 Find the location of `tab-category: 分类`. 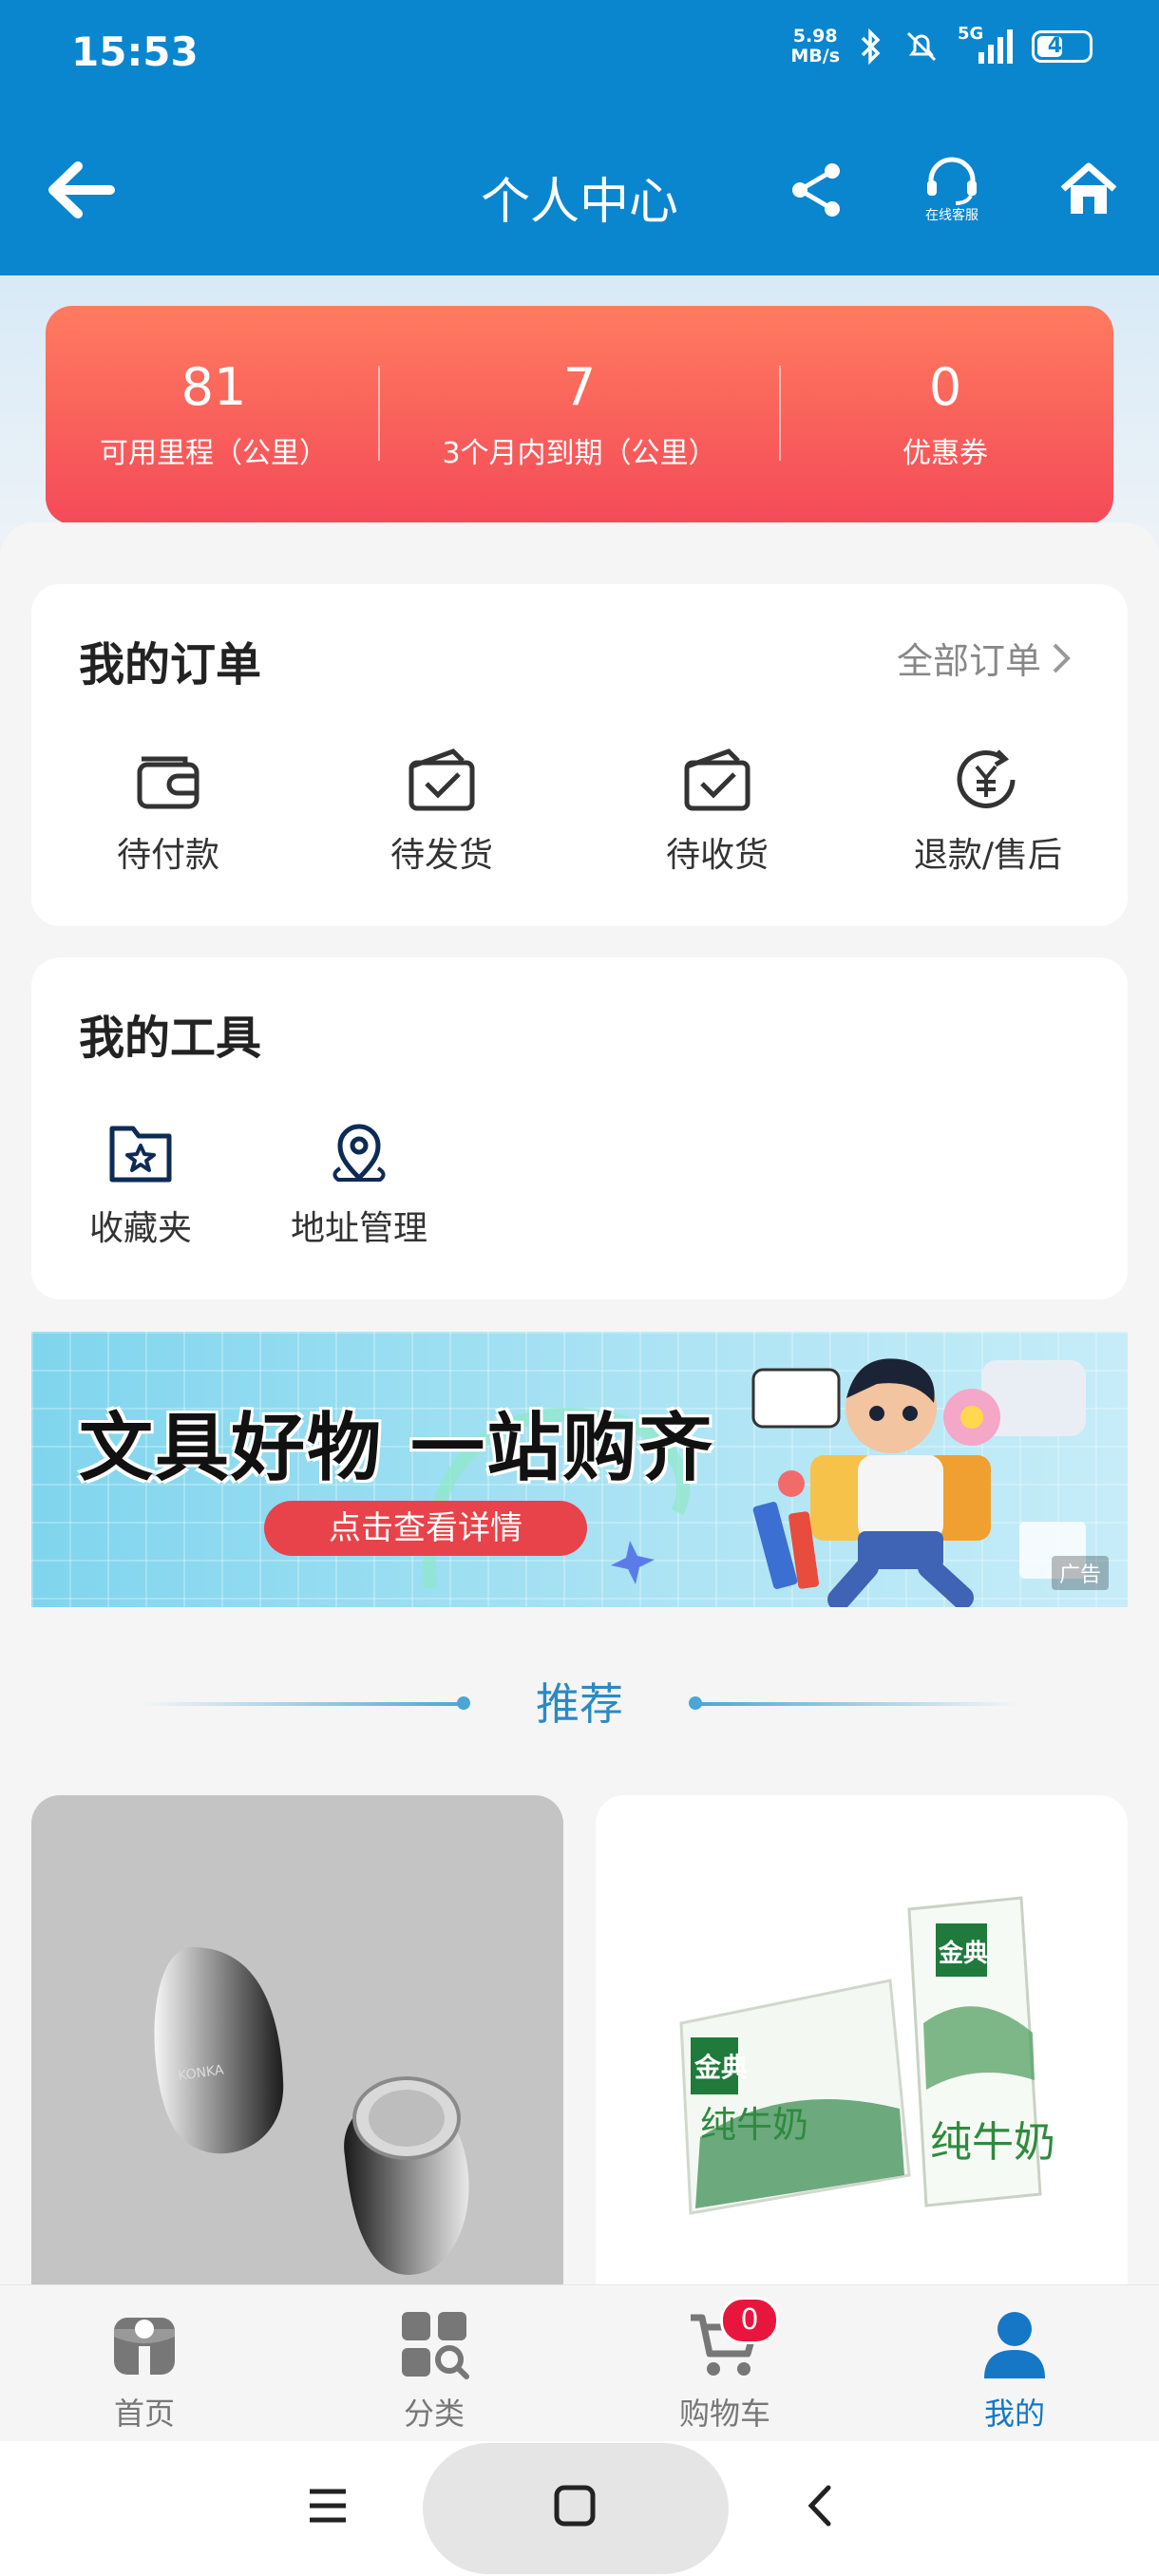

tab-category: 分类 is located at coordinates (434, 2371).